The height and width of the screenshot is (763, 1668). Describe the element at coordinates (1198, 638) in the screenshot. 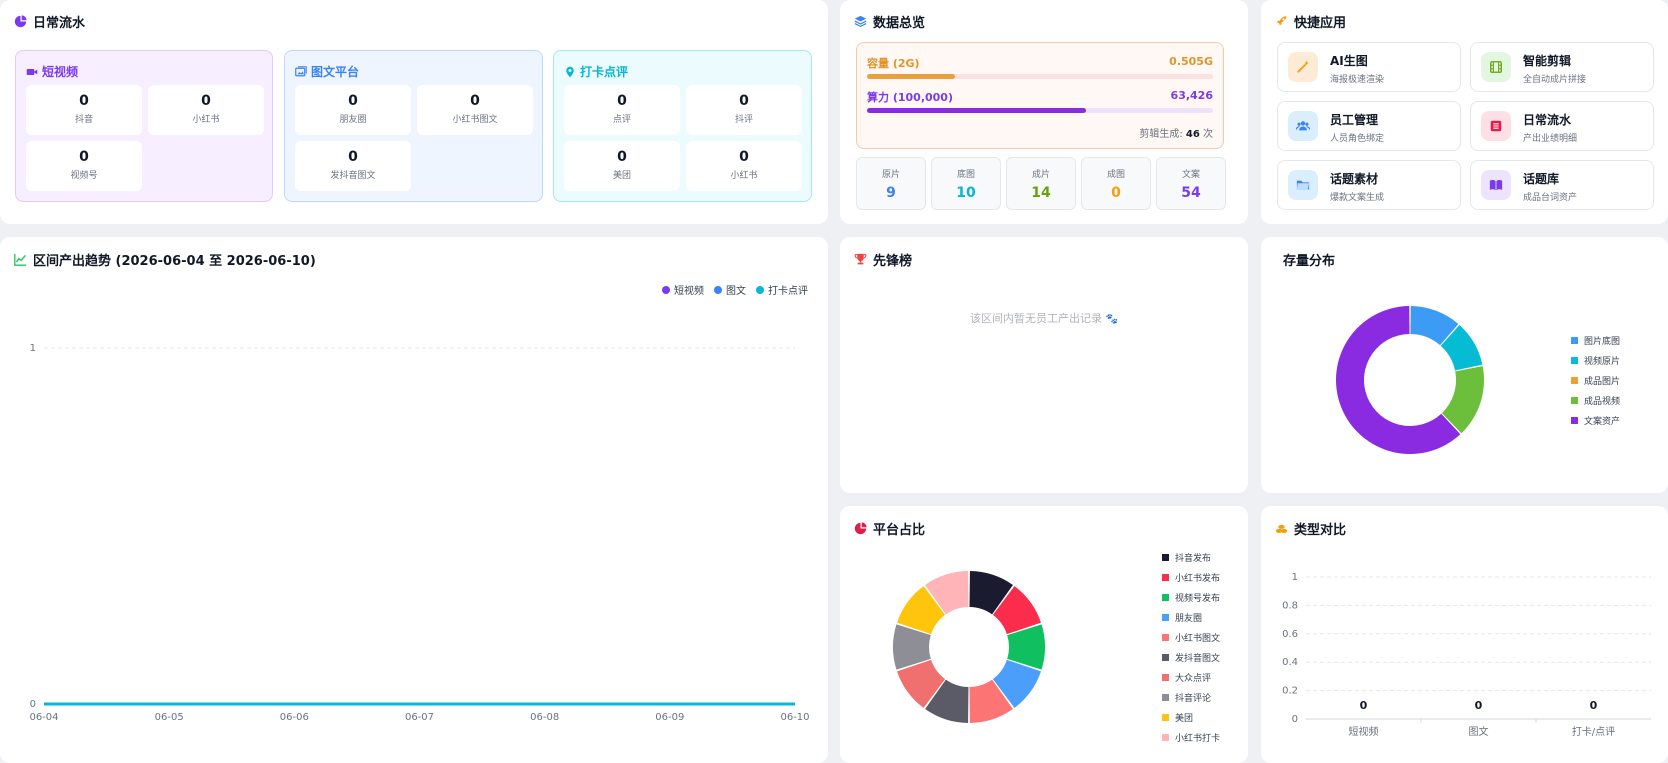

I see `legend-label: 小红书图文` at that location.